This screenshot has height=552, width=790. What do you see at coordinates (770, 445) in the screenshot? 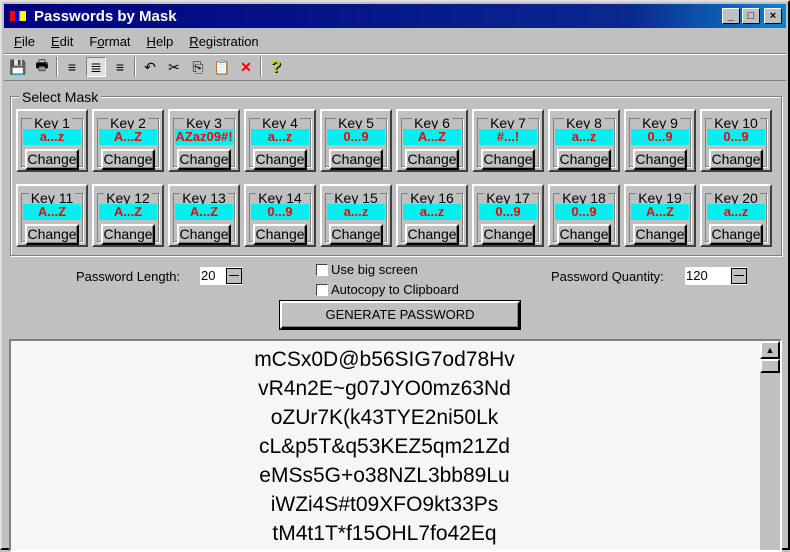
I see `vertical-scrollbar: ▲` at bounding box center [770, 445].